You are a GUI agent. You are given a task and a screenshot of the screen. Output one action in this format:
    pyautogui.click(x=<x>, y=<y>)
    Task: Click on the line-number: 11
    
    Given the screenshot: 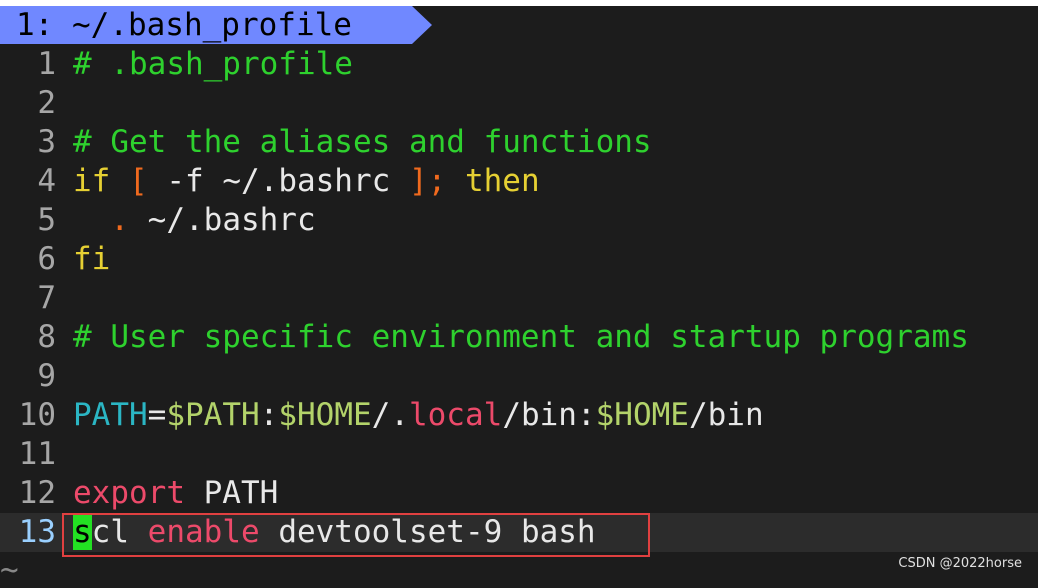 What is the action you would take?
    pyautogui.click(x=37, y=454)
    